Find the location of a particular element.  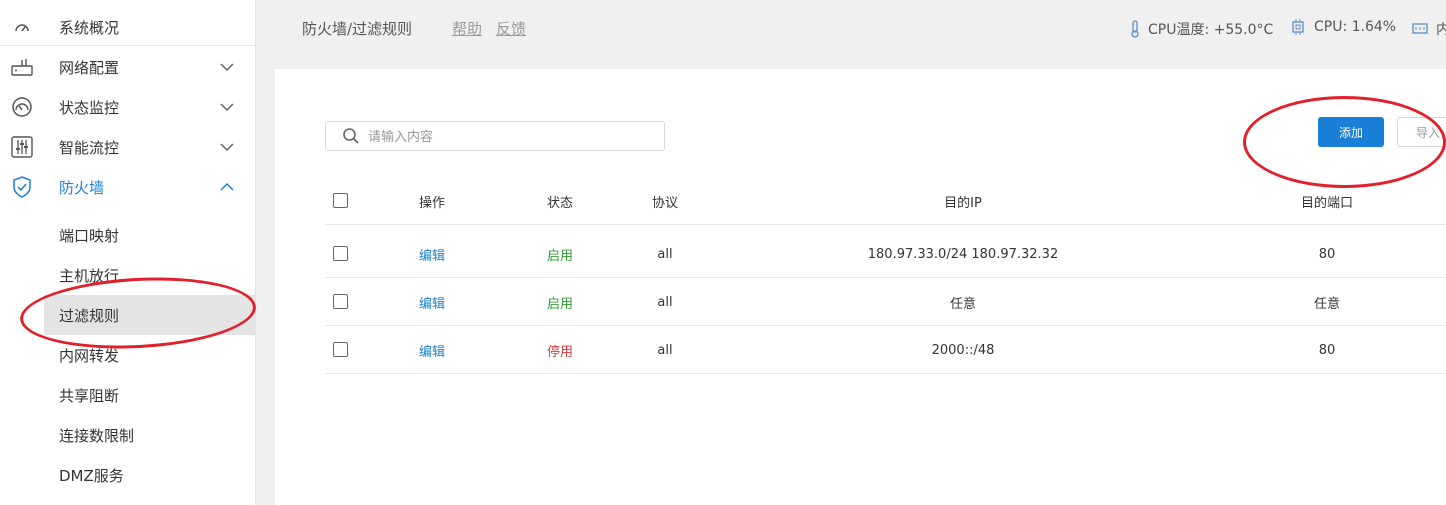

router-icon is located at coordinates (22, 67).